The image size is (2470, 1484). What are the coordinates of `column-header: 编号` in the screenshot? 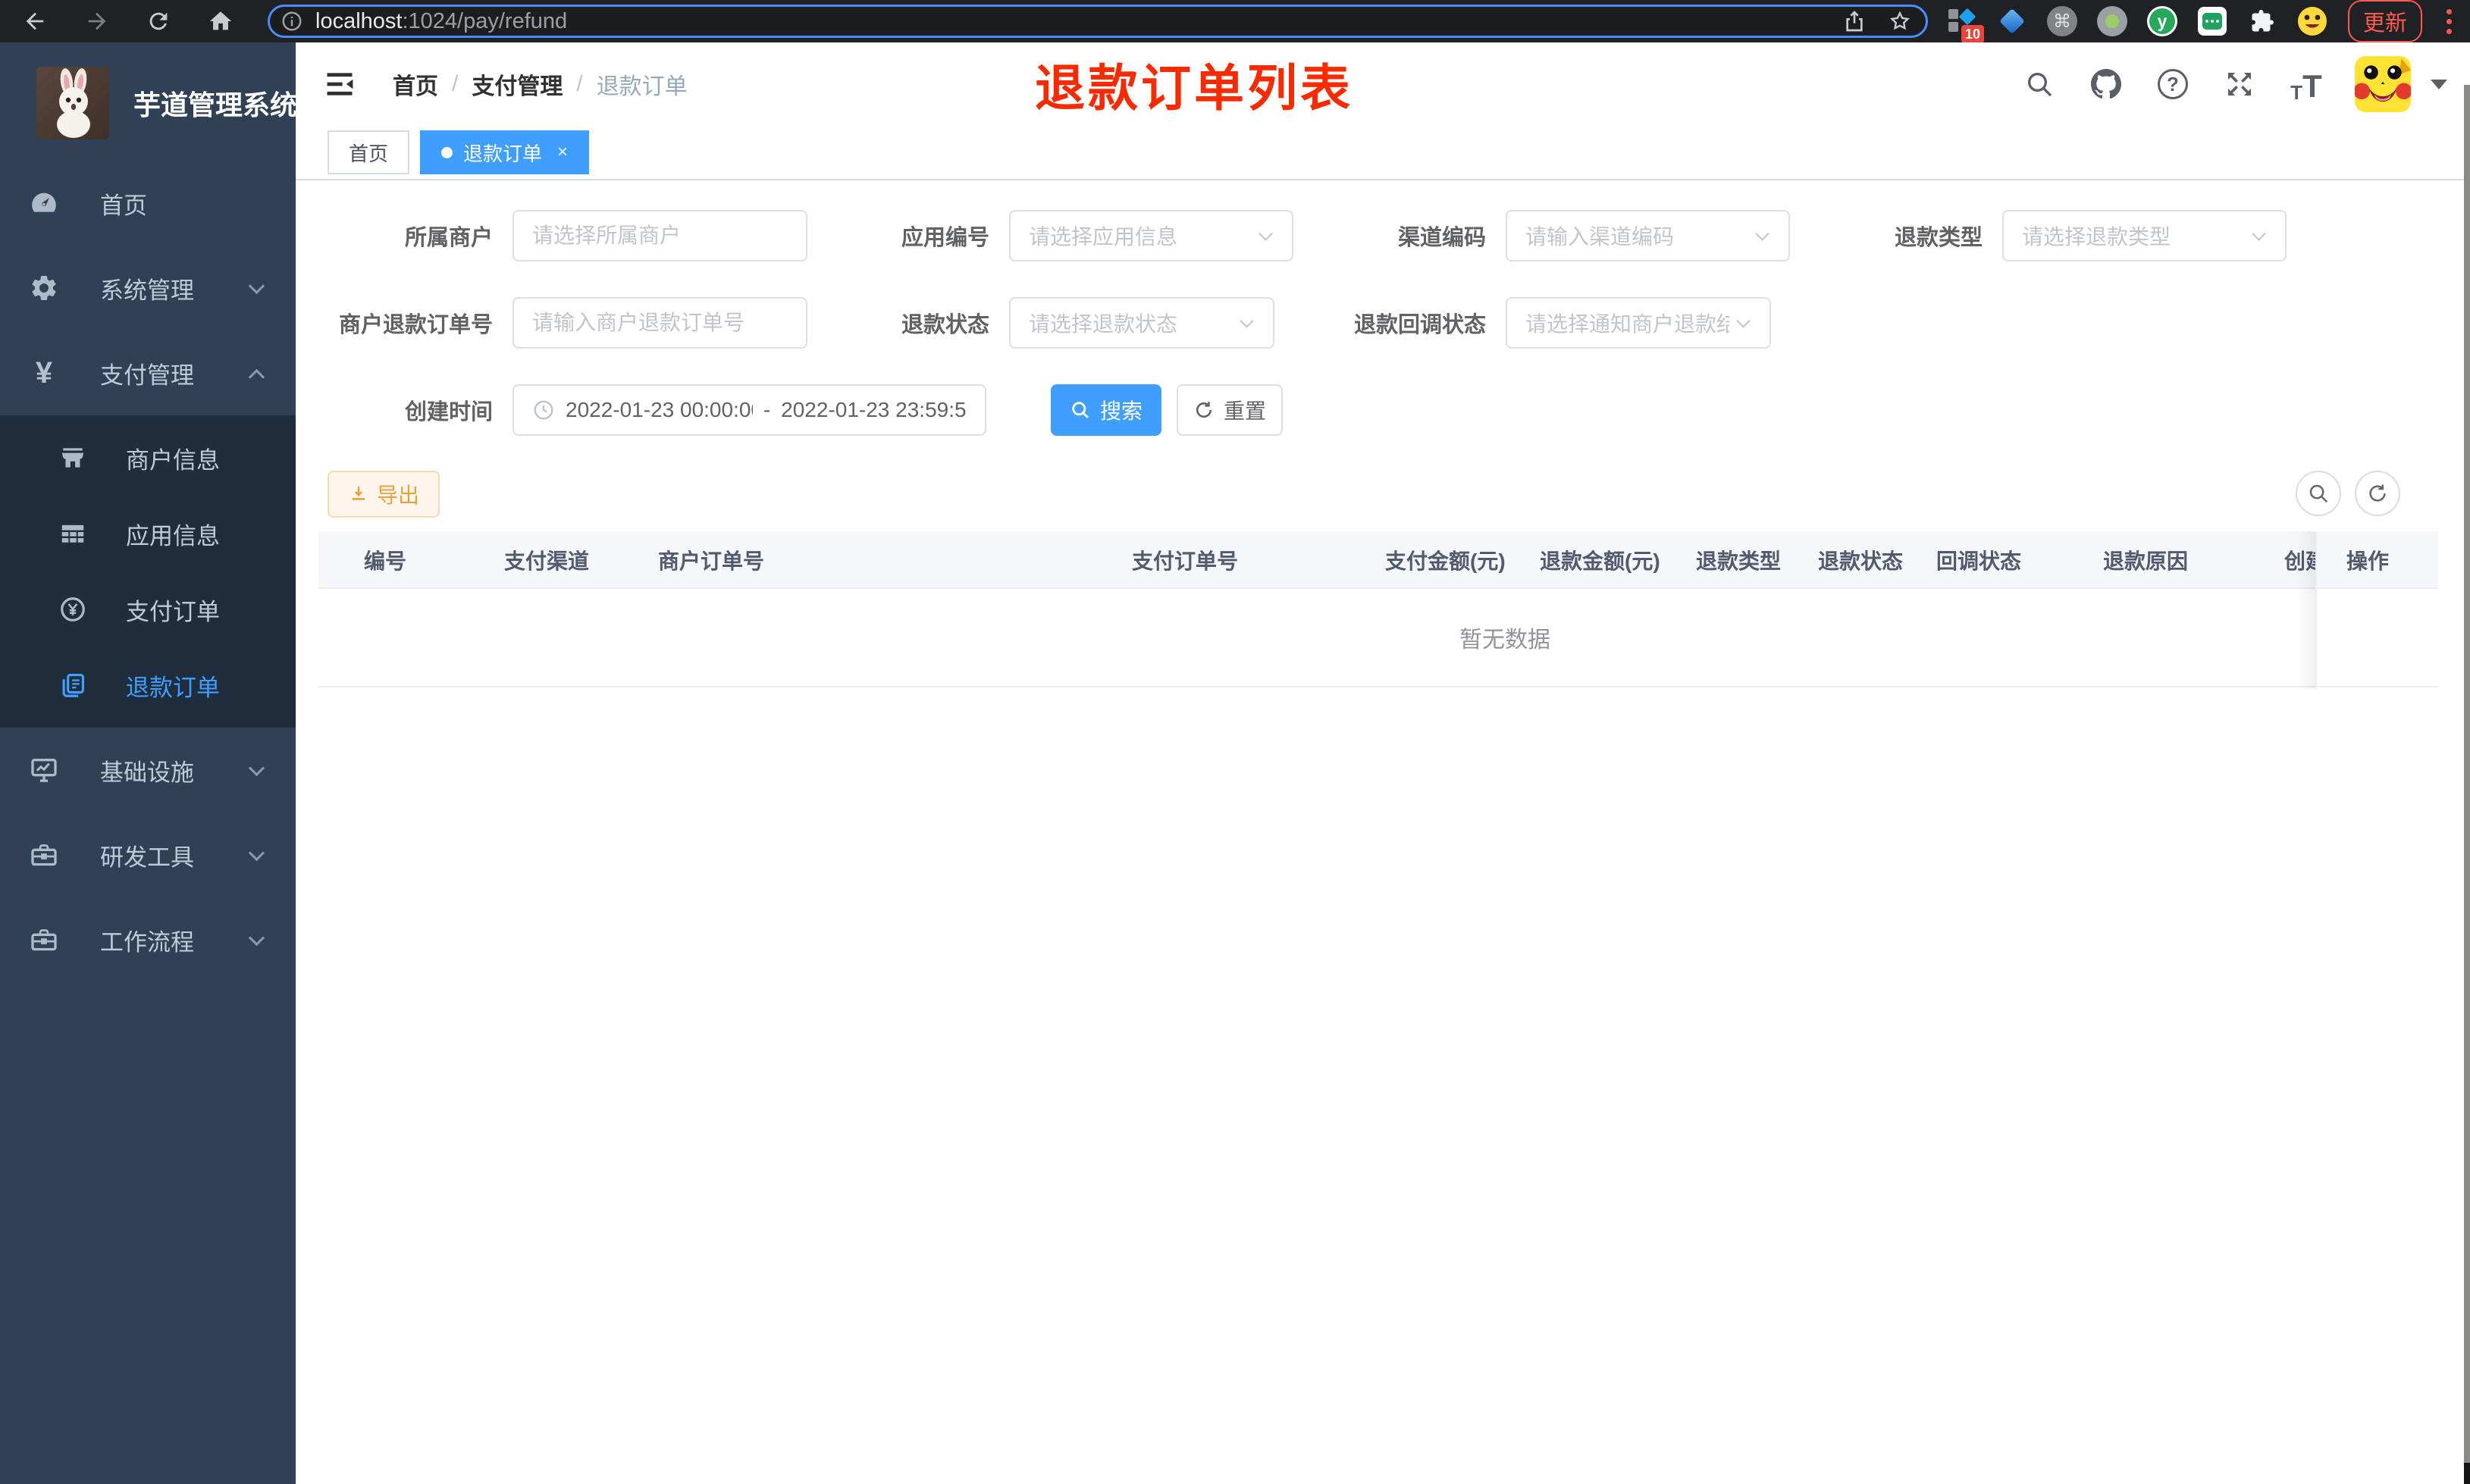 It's located at (385, 561).